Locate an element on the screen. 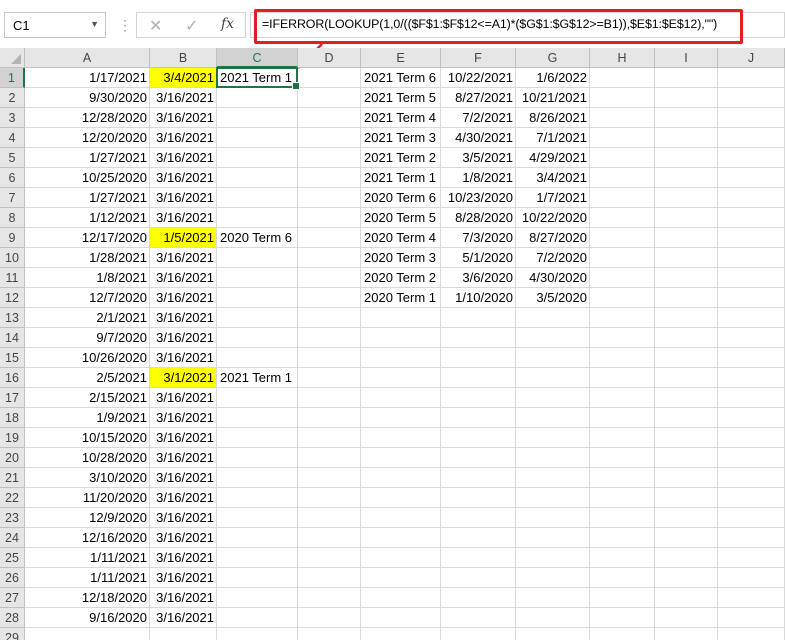 The width and height of the screenshot is (785, 640). cell-j26 is located at coordinates (751, 578).